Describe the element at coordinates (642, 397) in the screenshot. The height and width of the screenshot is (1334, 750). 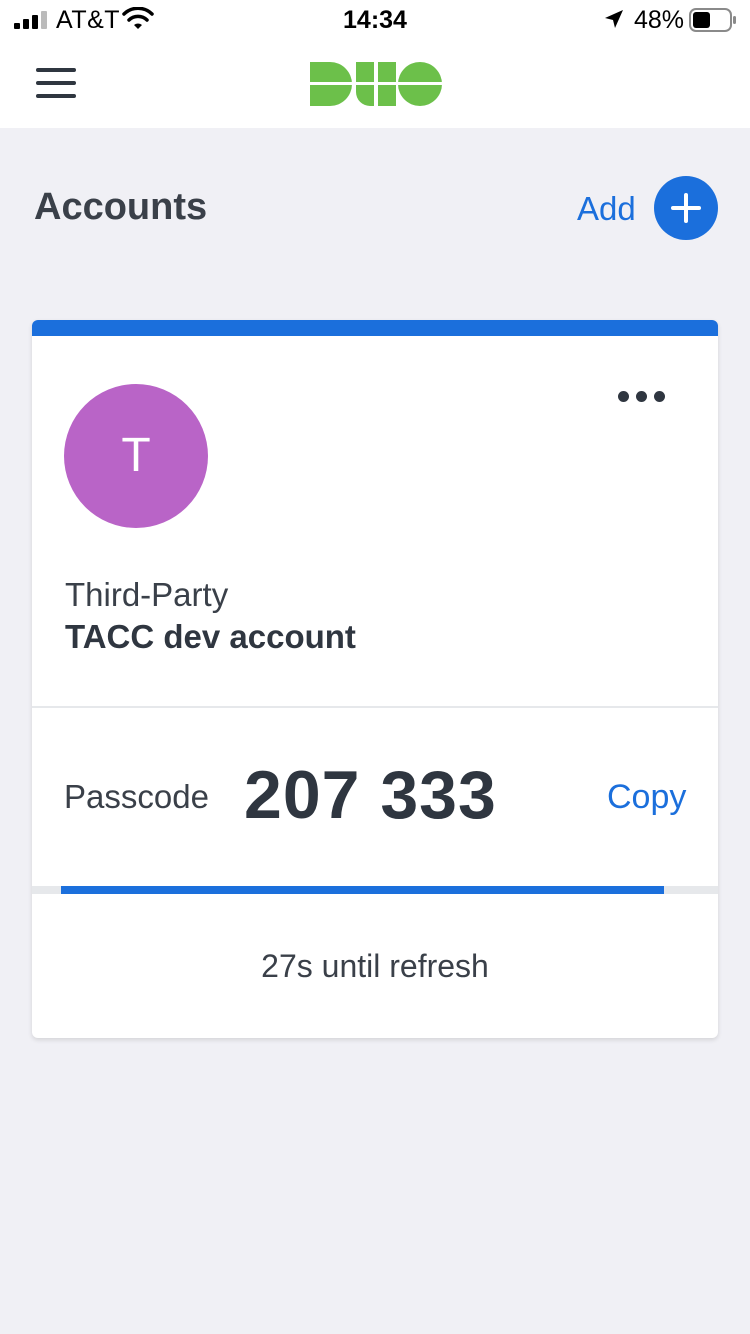
I see `more-options-button` at that location.